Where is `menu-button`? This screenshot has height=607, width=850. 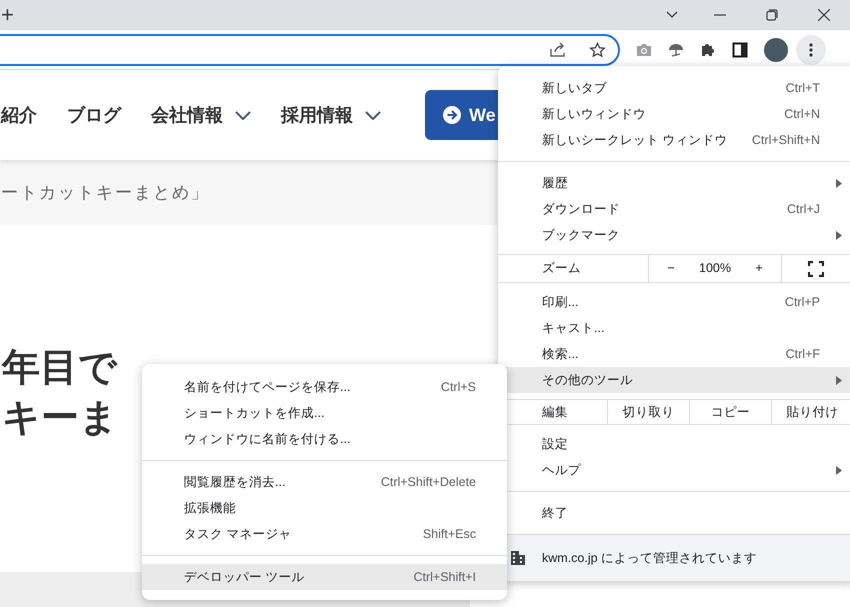
menu-button is located at coordinates (811, 49).